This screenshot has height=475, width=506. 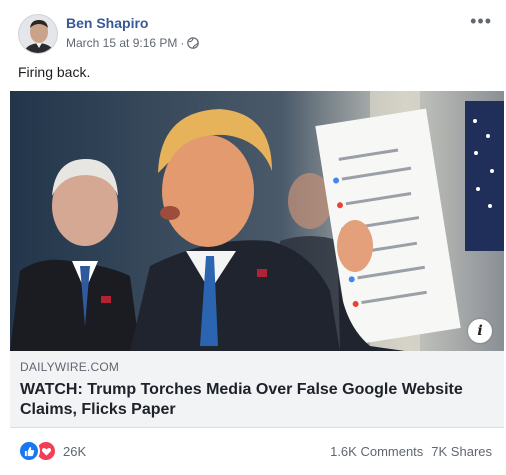 I want to click on engagement-stats: 1.6K Comments 7K Shares, so click(x=411, y=451).